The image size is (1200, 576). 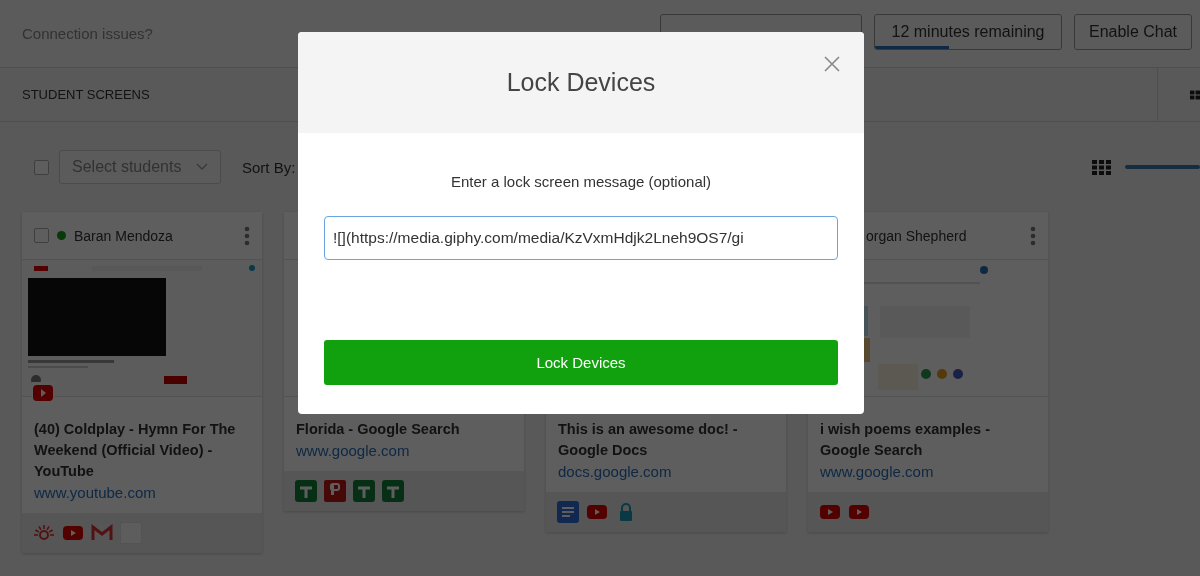 What do you see at coordinates (568, 512) in the screenshot?
I see `document-icon` at bounding box center [568, 512].